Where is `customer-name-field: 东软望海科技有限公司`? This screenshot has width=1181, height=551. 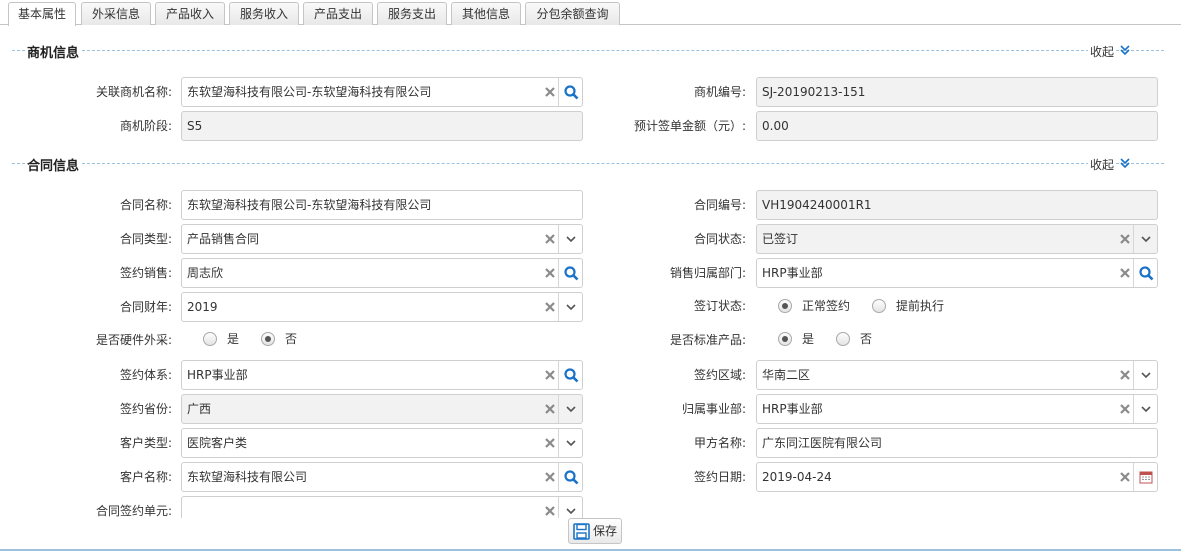
customer-name-field: 东软望海科技有限公司 is located at coordinates (382, 477).